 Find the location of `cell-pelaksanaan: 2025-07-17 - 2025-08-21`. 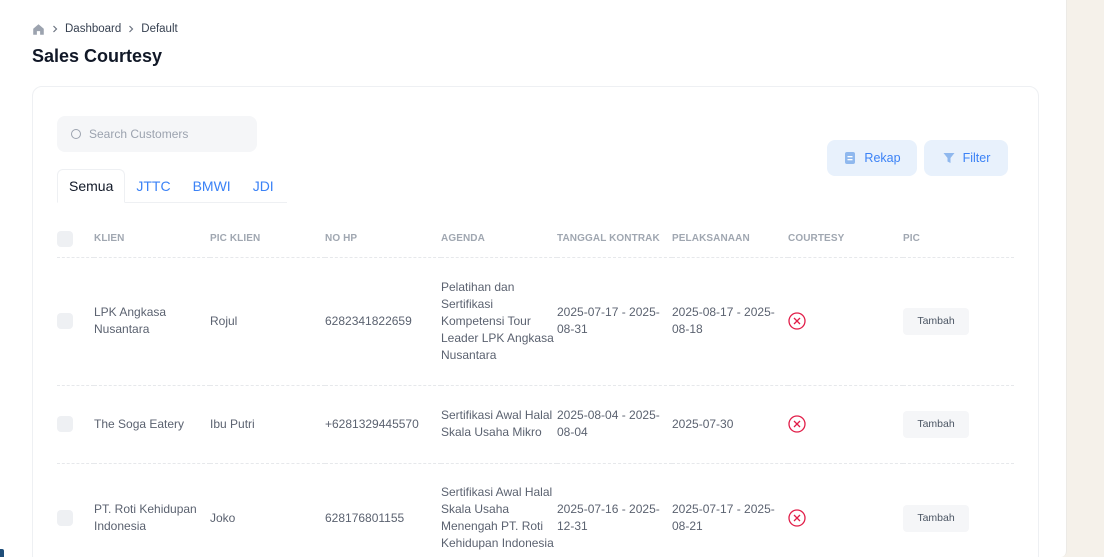

cell-pelaksanaan: 2025-07-17 - 2025-08-21 is located at coordinates (730, 510).